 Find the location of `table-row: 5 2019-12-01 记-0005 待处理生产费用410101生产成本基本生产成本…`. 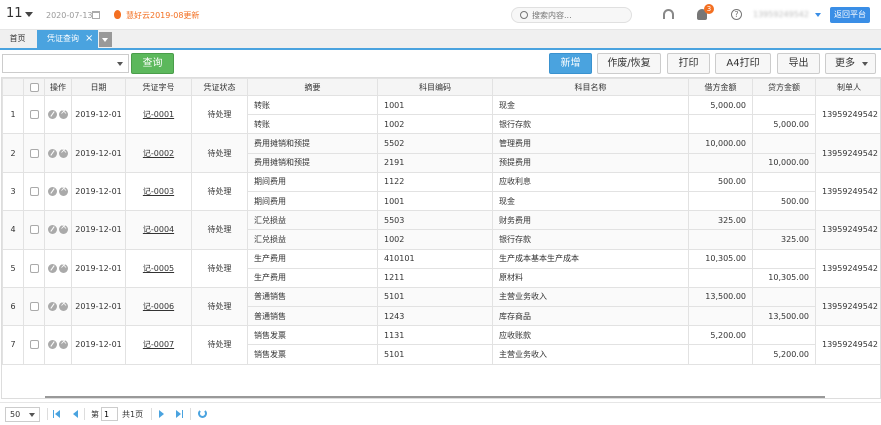

table-row: 5 2019-12-01 记-0005 待处理生产费用410101生产成本基本生产成本… is located at coordinates (441, 268).